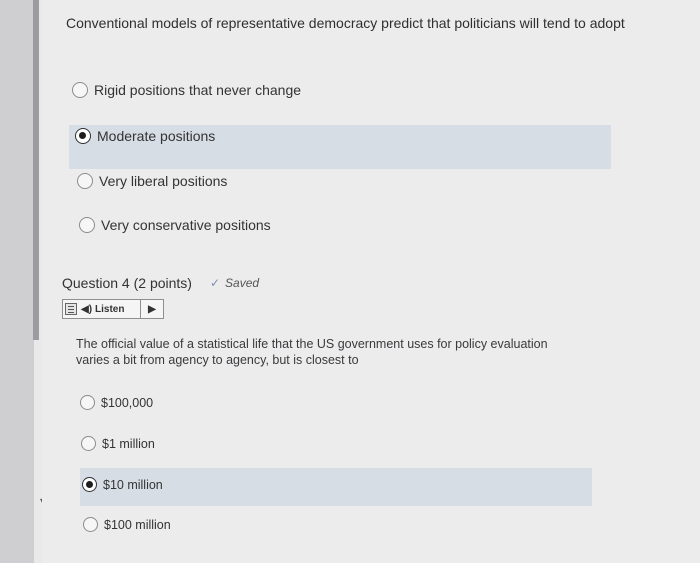 This screenshot has height=563, width=700. Describe the element at coordinates (133, 484) in the screenshot. I see `option-label: $10 million` at that location.